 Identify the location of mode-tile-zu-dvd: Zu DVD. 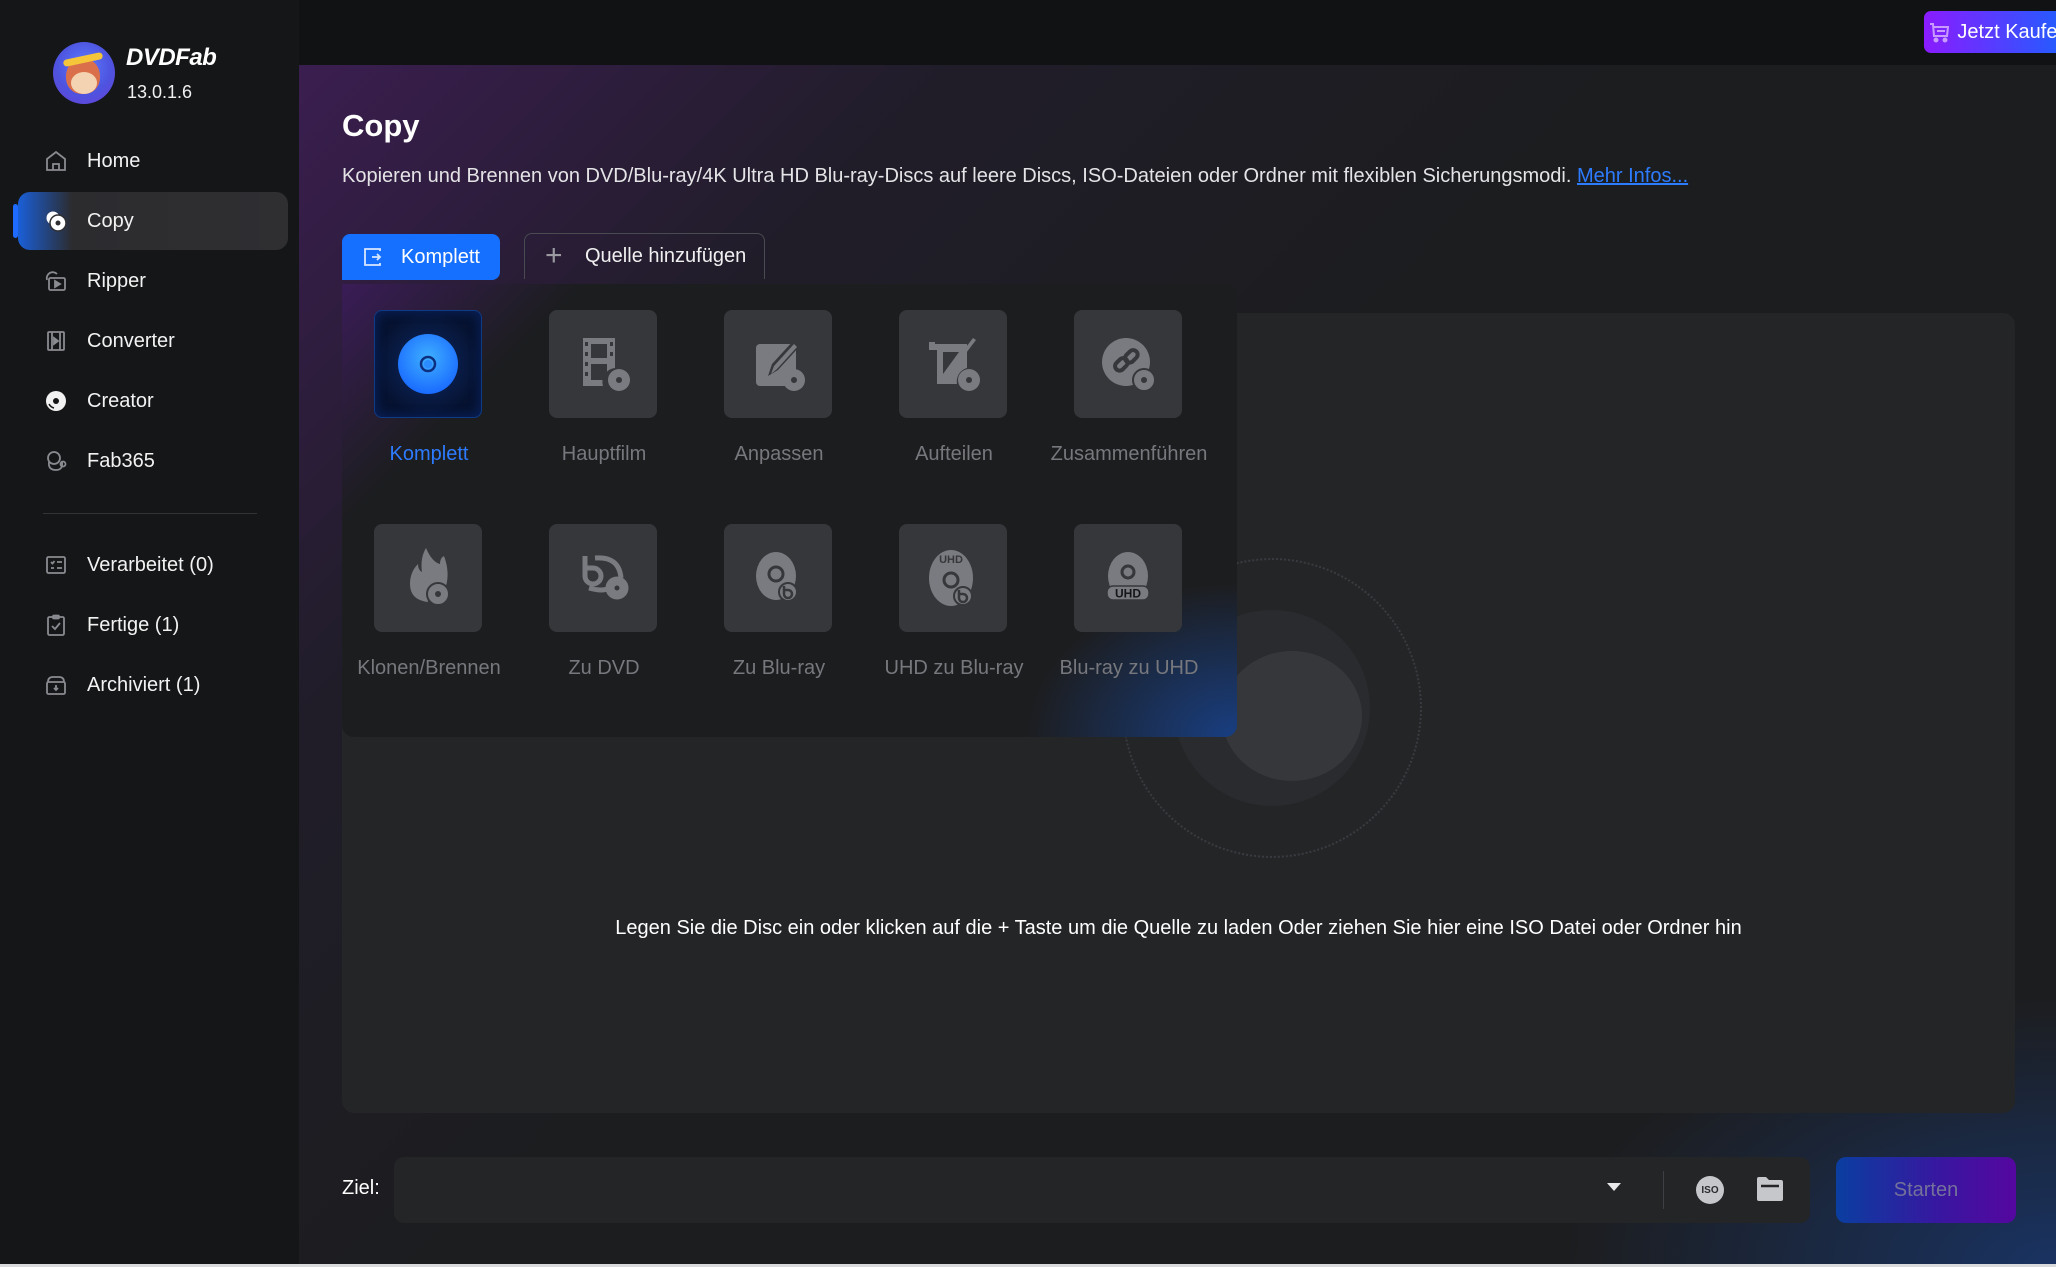
(604, 614).